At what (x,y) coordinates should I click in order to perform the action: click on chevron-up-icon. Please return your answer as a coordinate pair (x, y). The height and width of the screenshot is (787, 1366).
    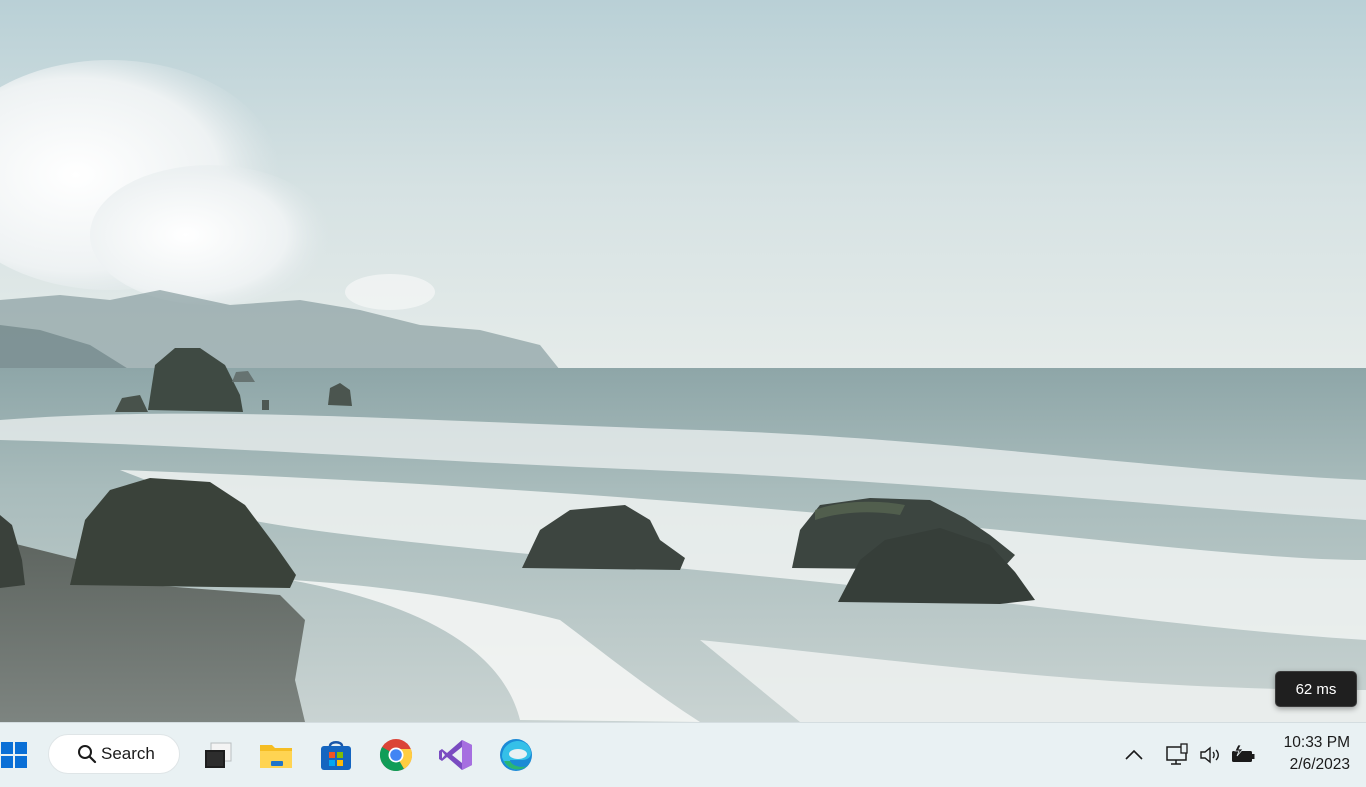
    Looking at the image, I should click on (1134, 754).